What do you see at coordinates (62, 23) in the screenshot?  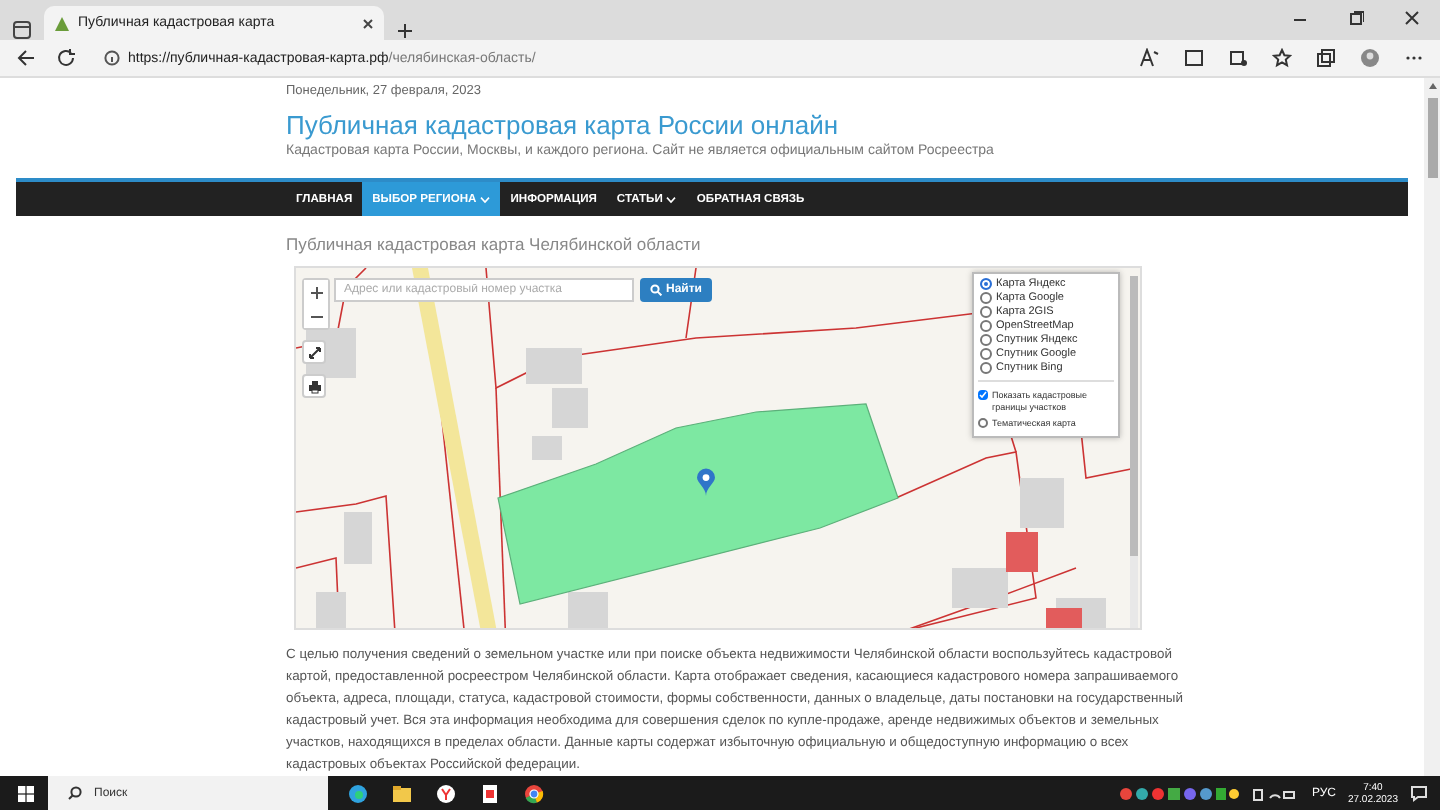 I see `site-favicon-icon` at bounding box center [62, 23].